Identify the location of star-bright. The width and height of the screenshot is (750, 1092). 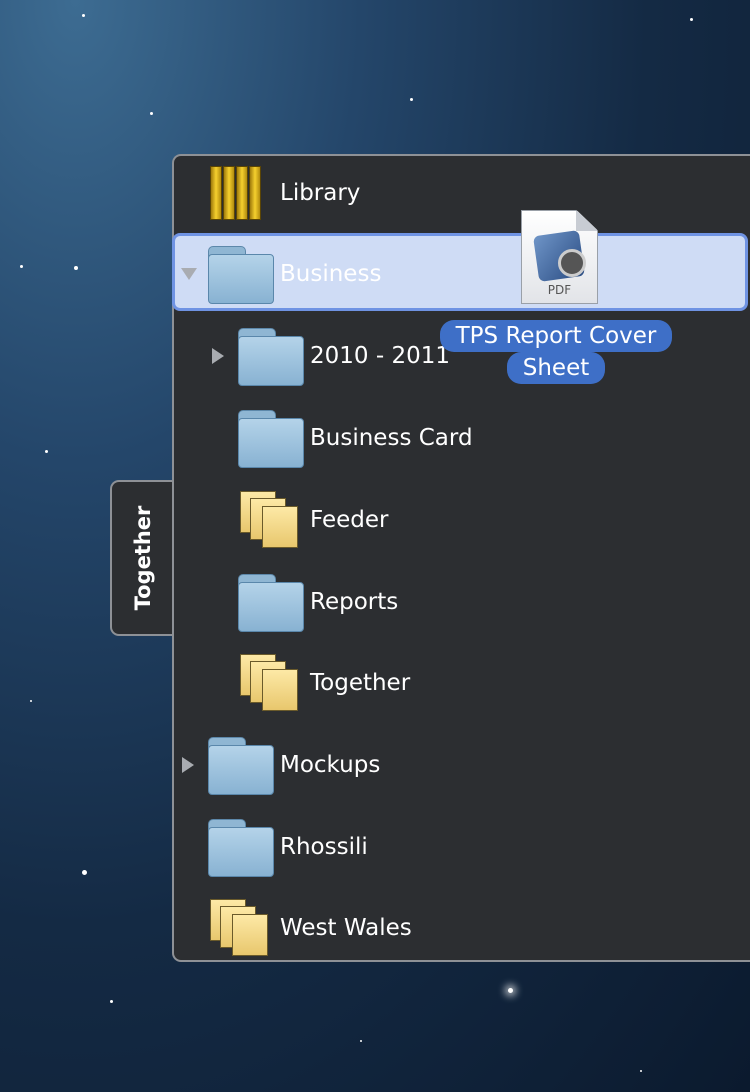
(510, 990).